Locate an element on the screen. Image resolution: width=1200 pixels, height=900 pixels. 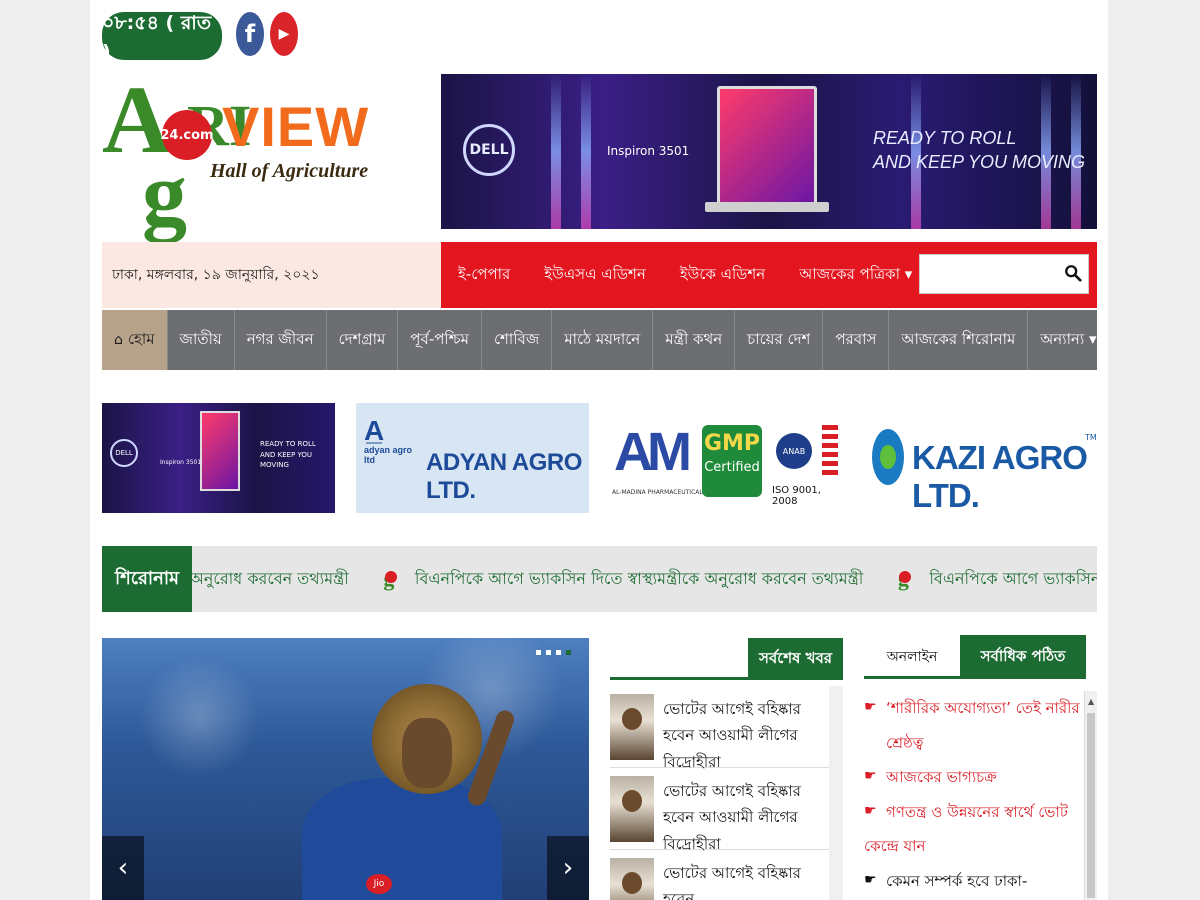
banner-model: Inspiron 3501 is located at coordinates (648, 151).